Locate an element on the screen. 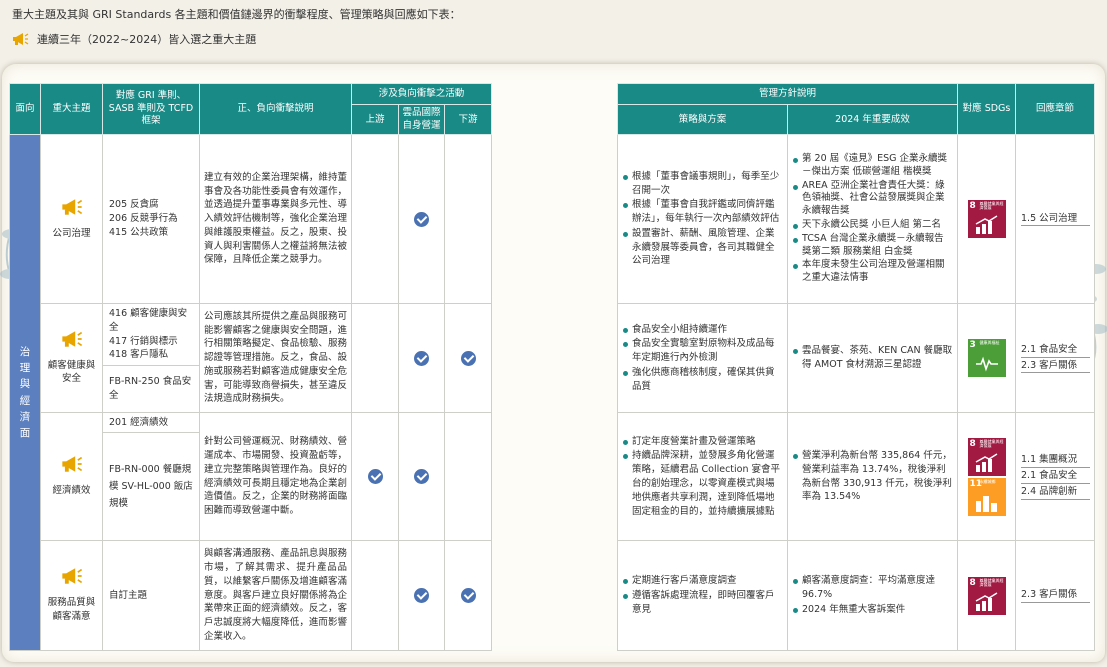  header-sdgs: 對應 SDGs is located at coordinates (987, 109).